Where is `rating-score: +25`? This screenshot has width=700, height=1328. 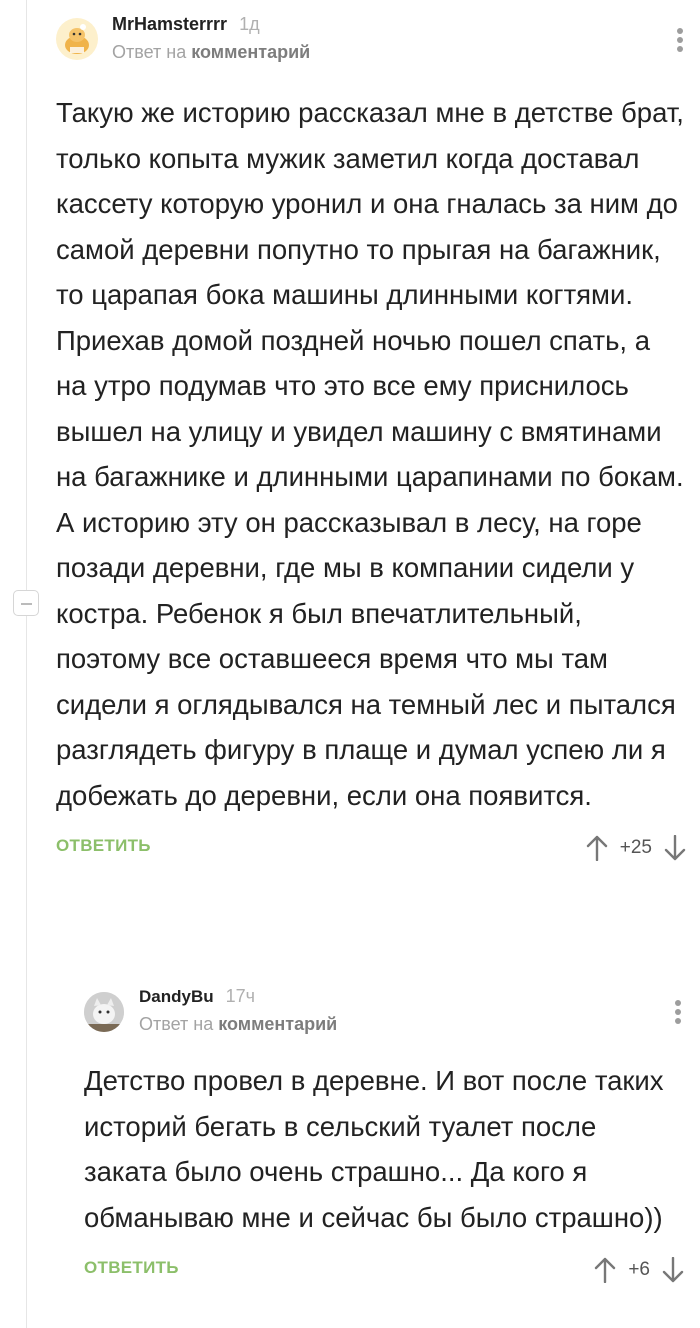
rating-score: +25 is located at coordinates (635, 847).